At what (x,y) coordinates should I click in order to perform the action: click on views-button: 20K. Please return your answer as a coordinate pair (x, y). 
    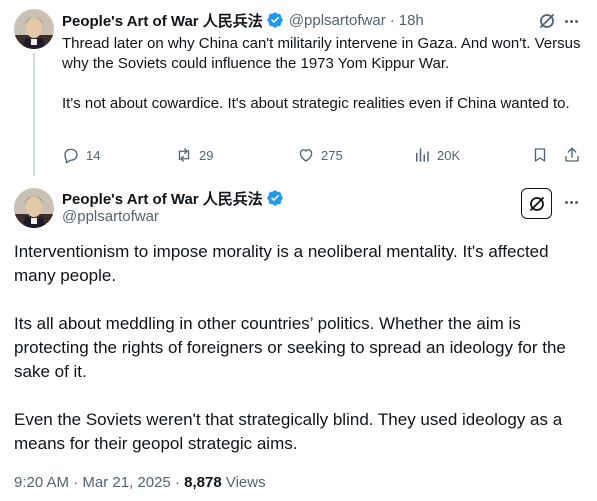
    Looking at the image, I should click on (436, 155).